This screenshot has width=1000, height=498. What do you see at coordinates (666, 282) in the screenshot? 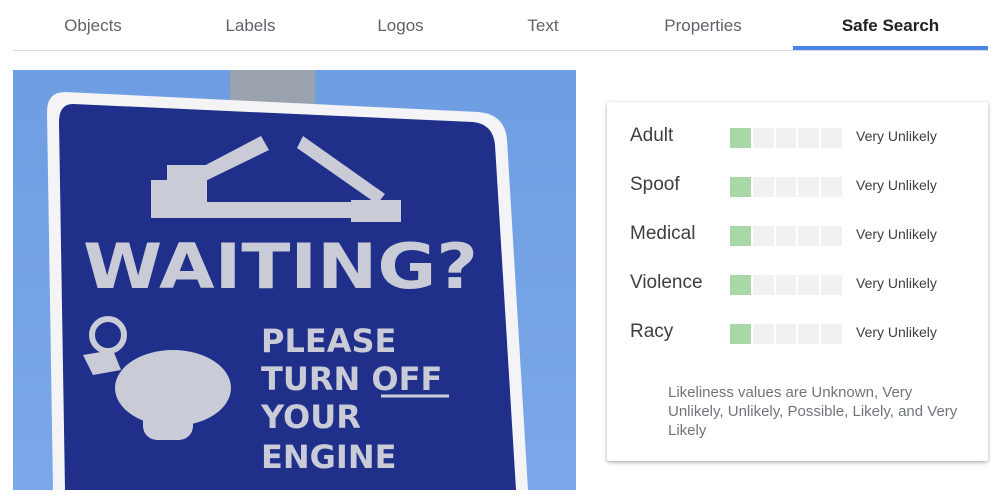
I see `row-label: Violence` at bounding box center [666, 282].